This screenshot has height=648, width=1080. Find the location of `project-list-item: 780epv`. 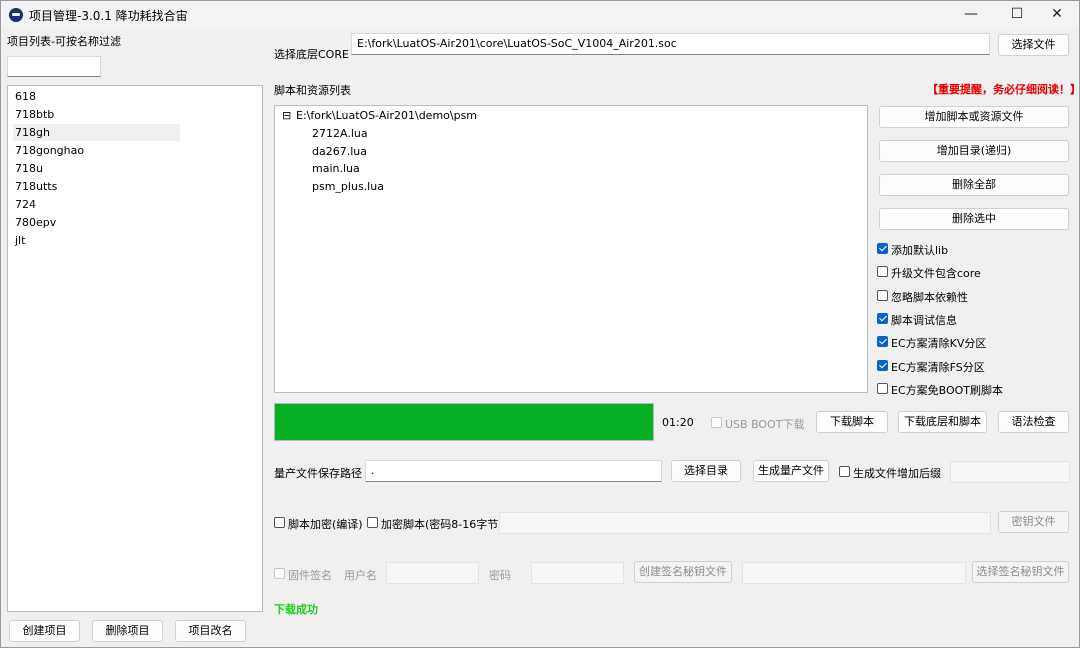

project-list-item: 780epv is located at coordinates (34, 222).